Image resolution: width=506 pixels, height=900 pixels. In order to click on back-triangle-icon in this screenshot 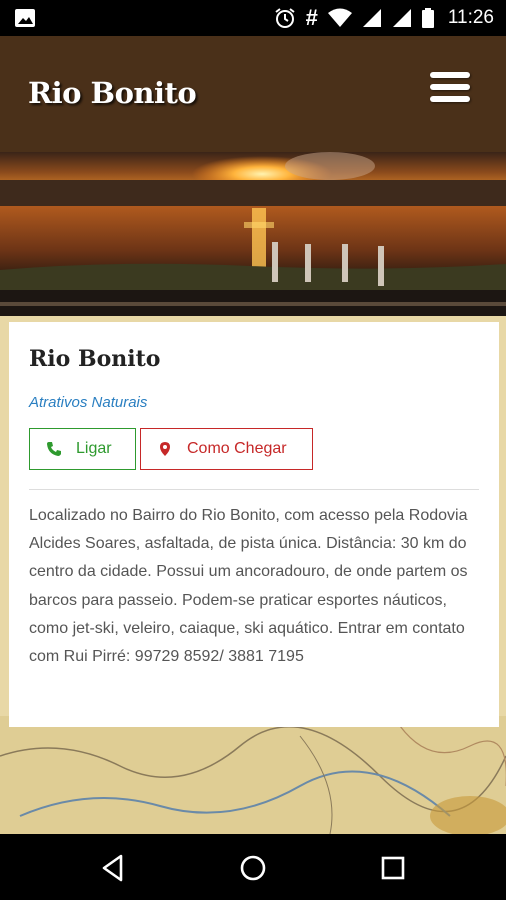, I will do `click(113, 868)`.